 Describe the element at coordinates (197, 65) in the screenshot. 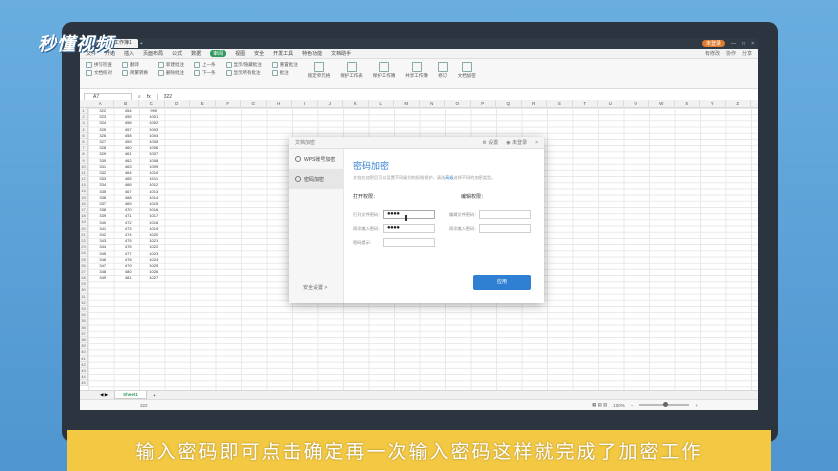

I see `arrow-up-icon` at that location.